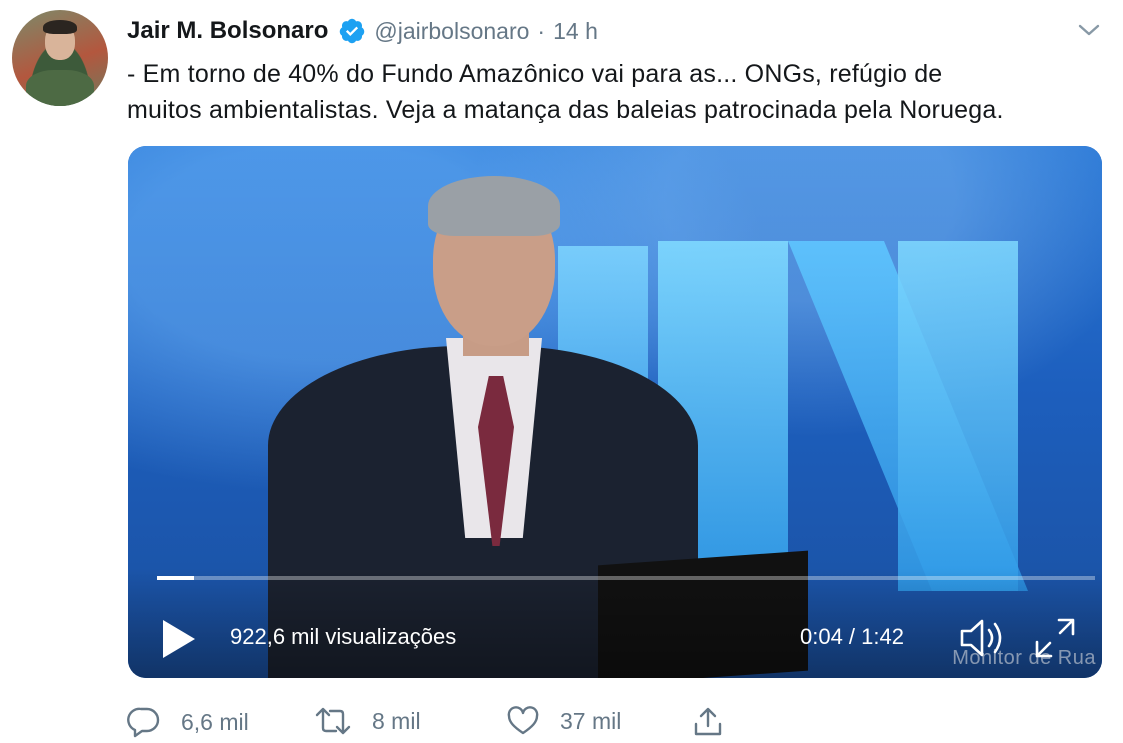 This screenshot has width=1123, height=743. I want to click on handle: @jairbolsonaro, so click(451, 31).